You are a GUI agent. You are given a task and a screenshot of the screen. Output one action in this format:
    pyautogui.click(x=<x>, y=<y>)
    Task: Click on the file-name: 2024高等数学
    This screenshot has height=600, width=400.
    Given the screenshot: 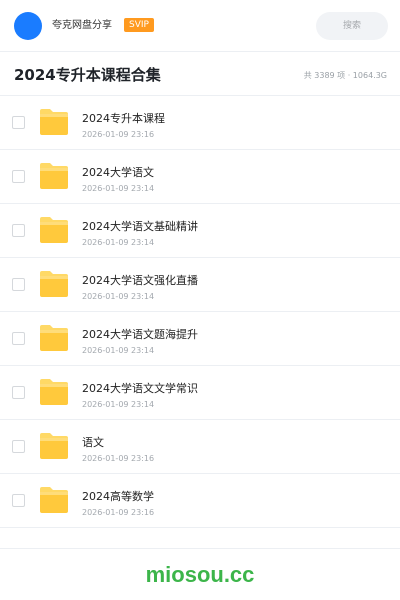 What is the action you would take?
    pyautogui.click(x=118, y=496)
    